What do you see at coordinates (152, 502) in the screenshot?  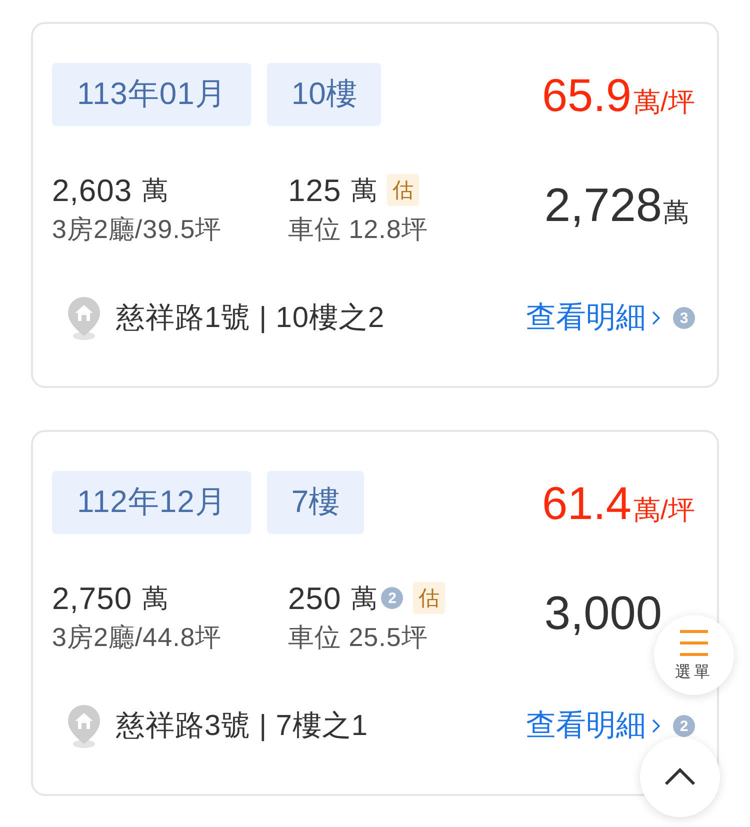 I see `date-tag: 112年12月` at bounding box center [152, 502].